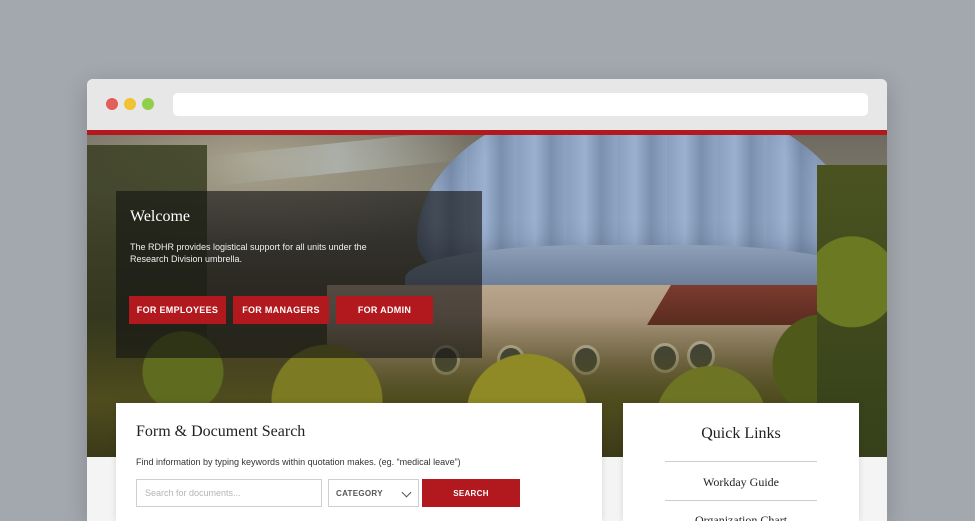  I want to click on category-select: CATEGORY, so click(373, 493).